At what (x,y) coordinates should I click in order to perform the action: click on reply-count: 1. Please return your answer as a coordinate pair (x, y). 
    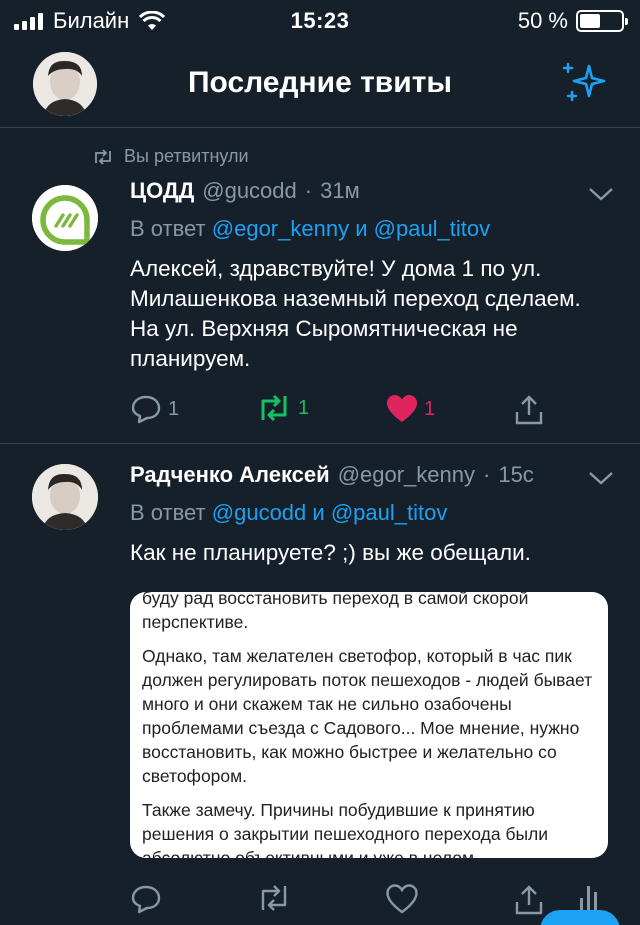
    Looking at the image, I should click on (174, 408).